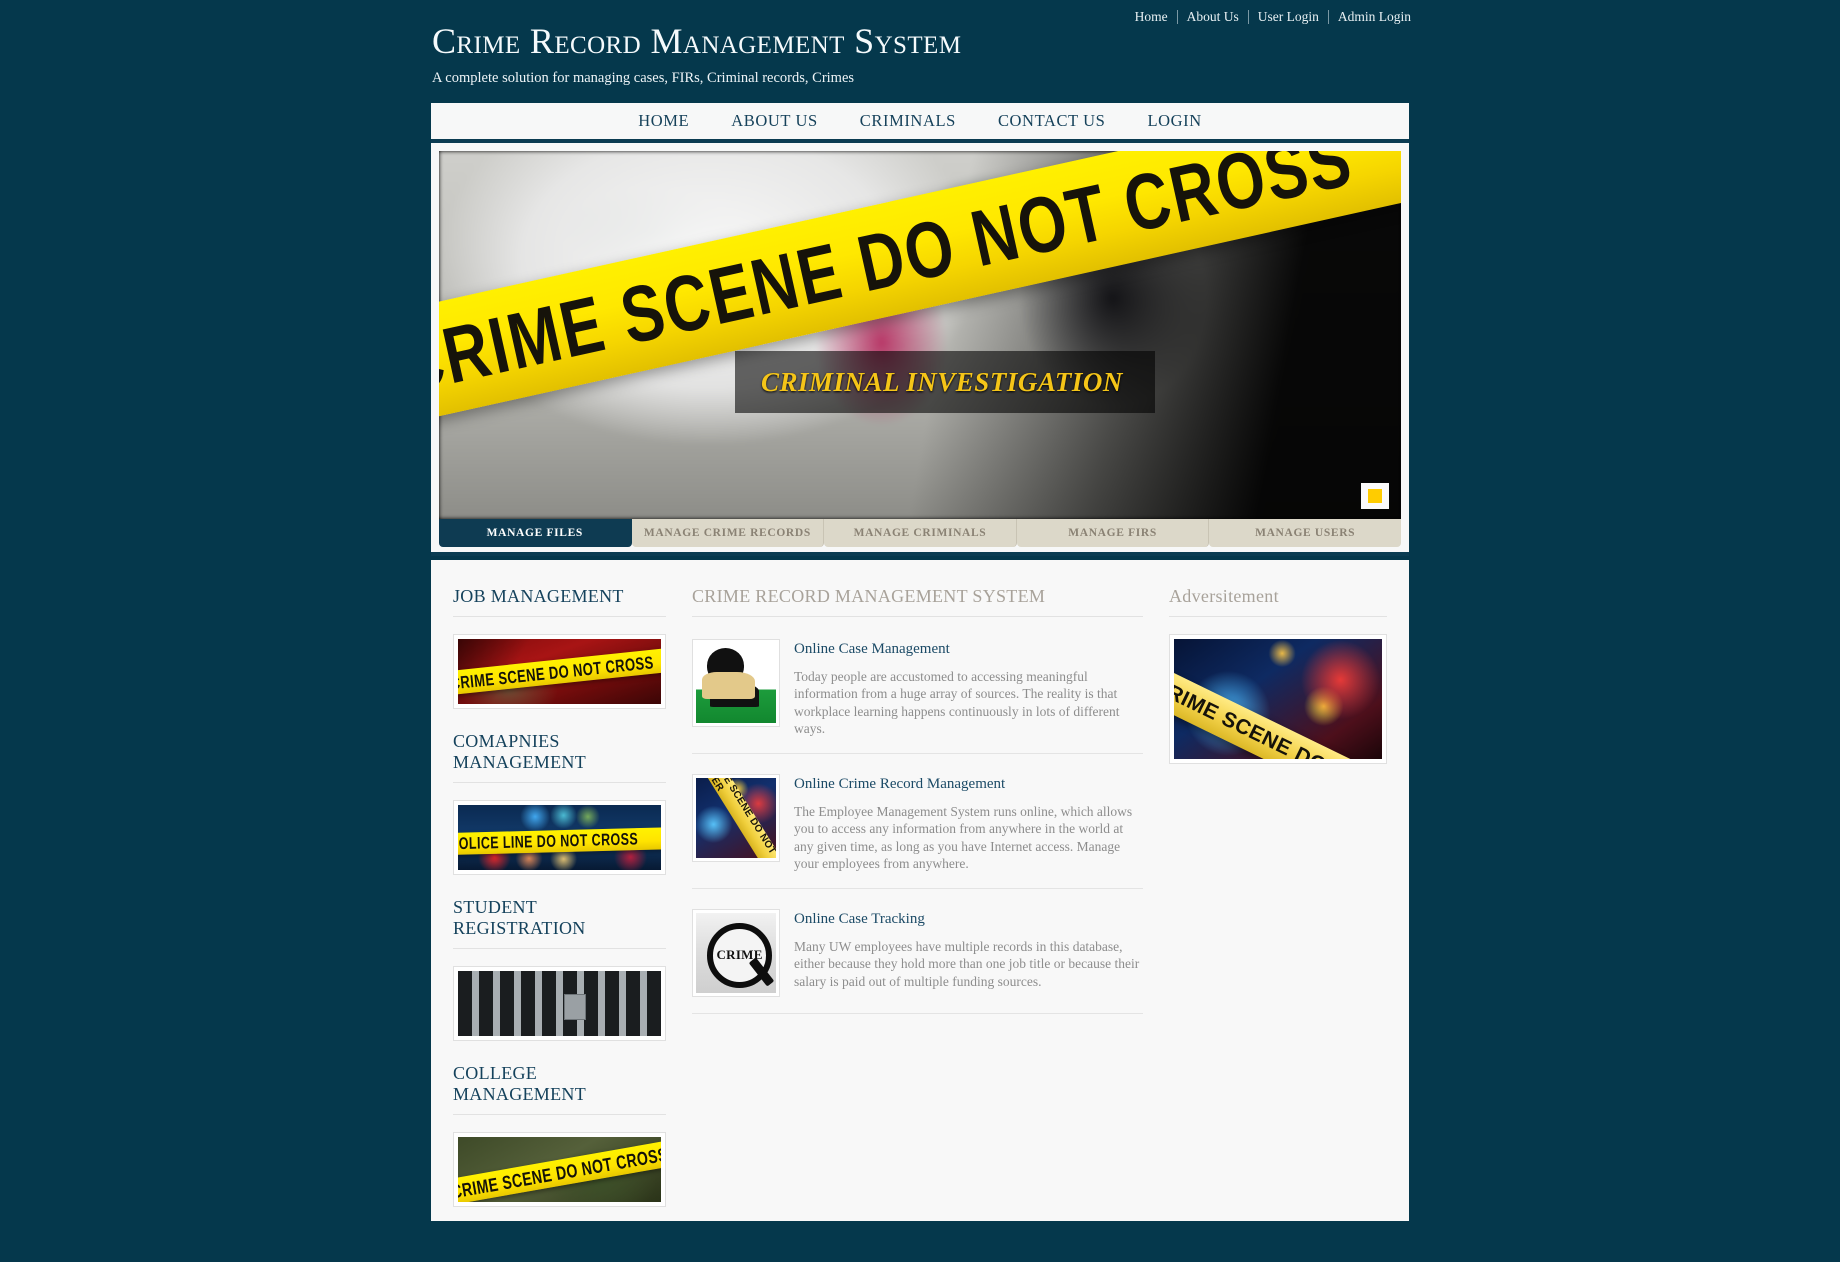 This screenshot has width=1840, height=1262. I want to click on tab-manage-files: MANAGE FILES, so click(535, 533).